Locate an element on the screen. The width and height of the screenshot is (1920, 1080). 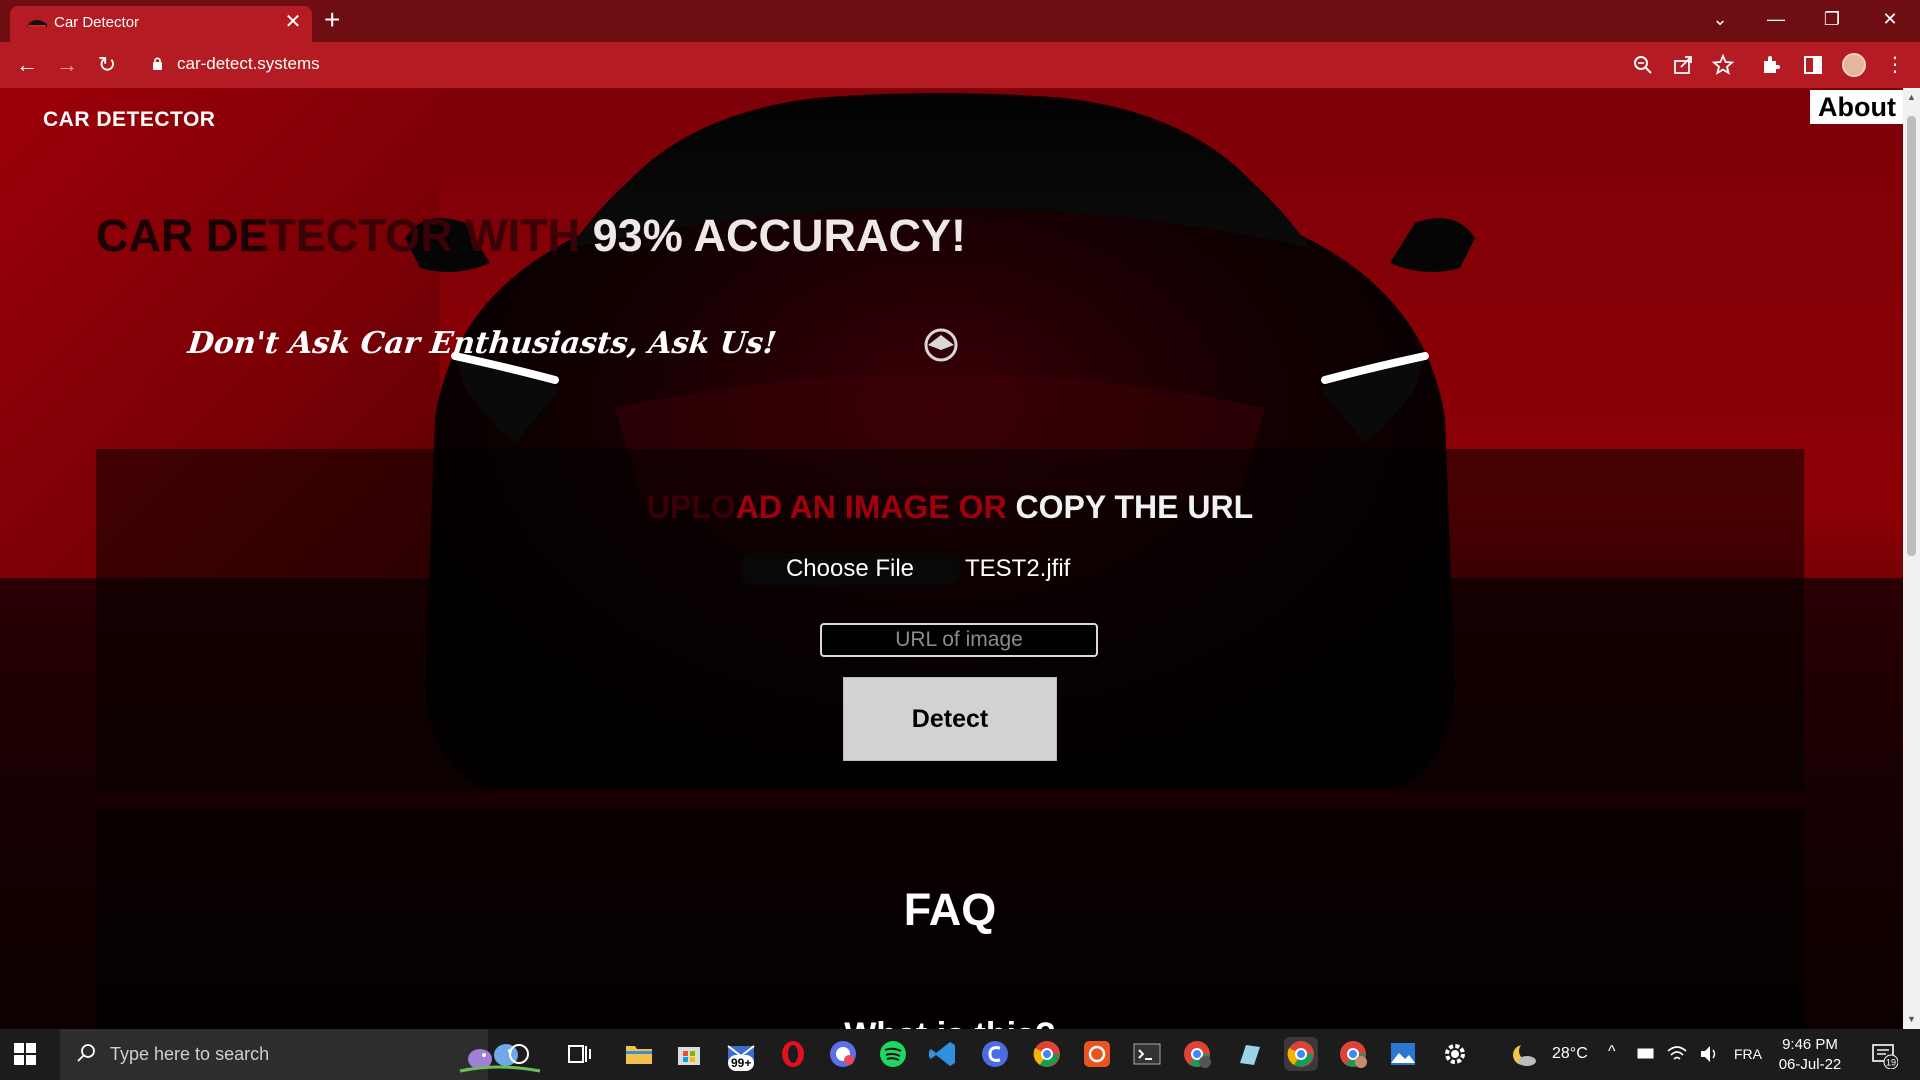
opera-icon is located at coordinates (793, 1054).